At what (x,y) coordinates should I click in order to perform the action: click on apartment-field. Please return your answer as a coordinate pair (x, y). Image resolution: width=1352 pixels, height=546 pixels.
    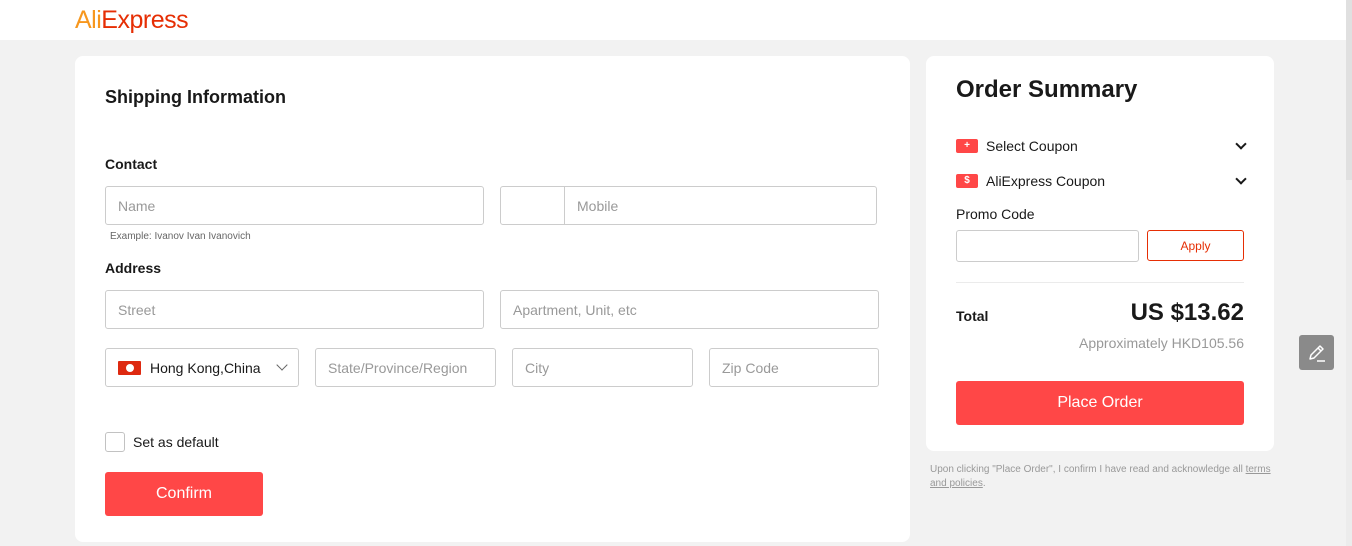
    Looking at the image, I should click on (689, 309).